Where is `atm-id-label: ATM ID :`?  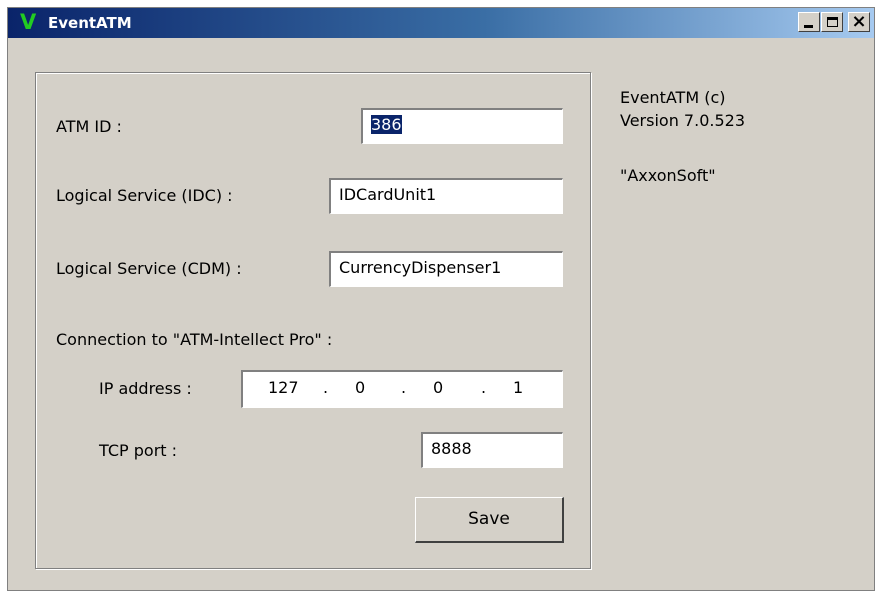 atm-id-label: ATM ID : is located at coordinates (89, 126).